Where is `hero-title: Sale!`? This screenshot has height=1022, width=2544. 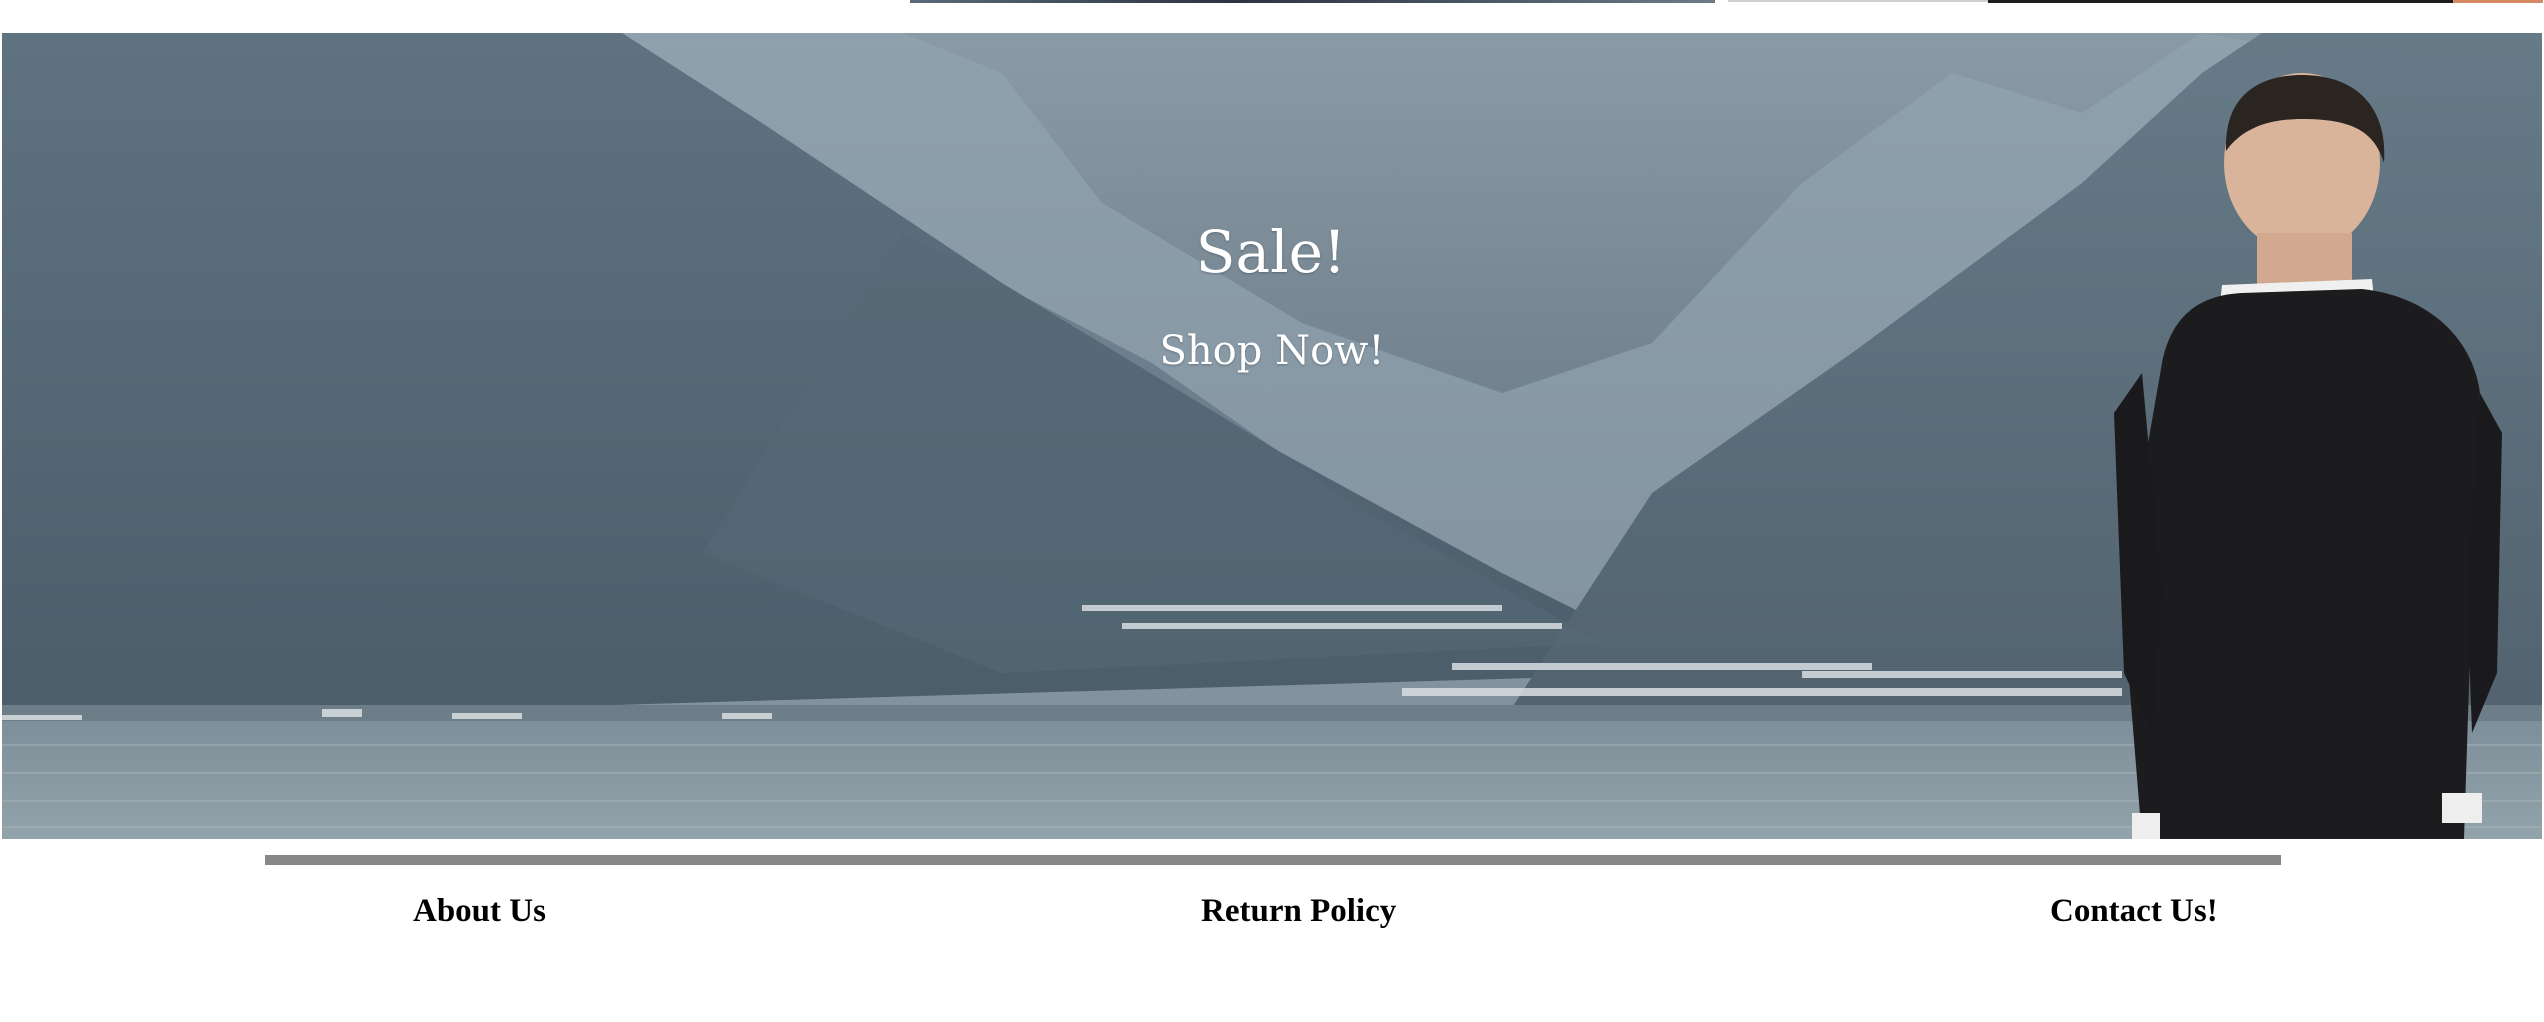 hero-title: Sale! is located at coordinates (1271, 252).